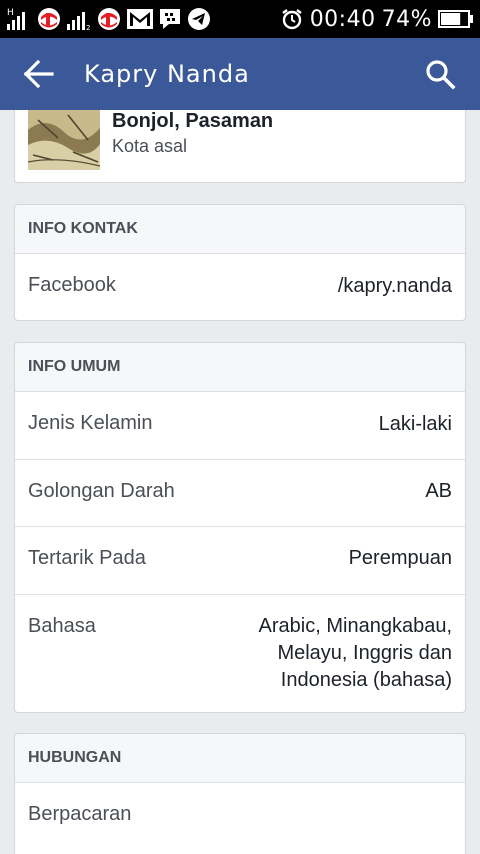  I want to click on app-bar: Kapry Nanda, so click(240, 74).